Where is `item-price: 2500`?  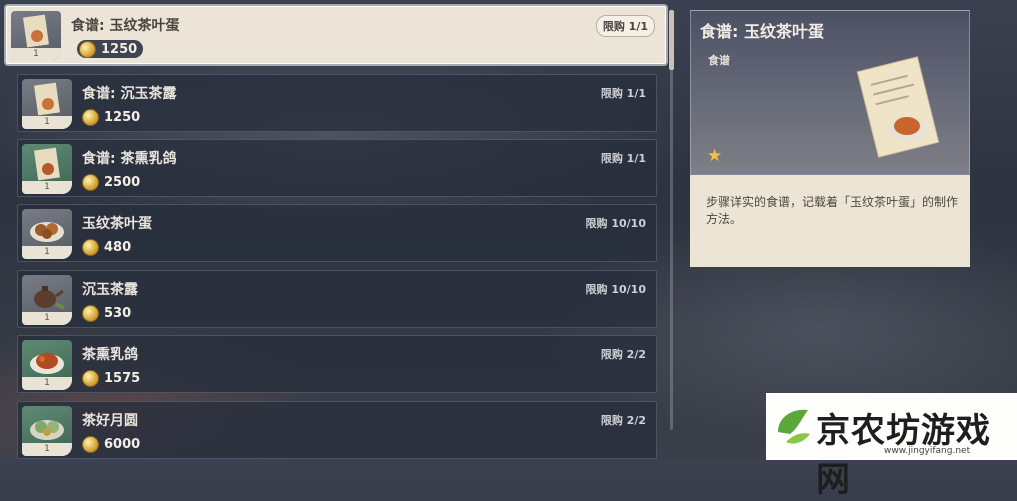 item-price: 2500 is located at coordinates (111, 182).